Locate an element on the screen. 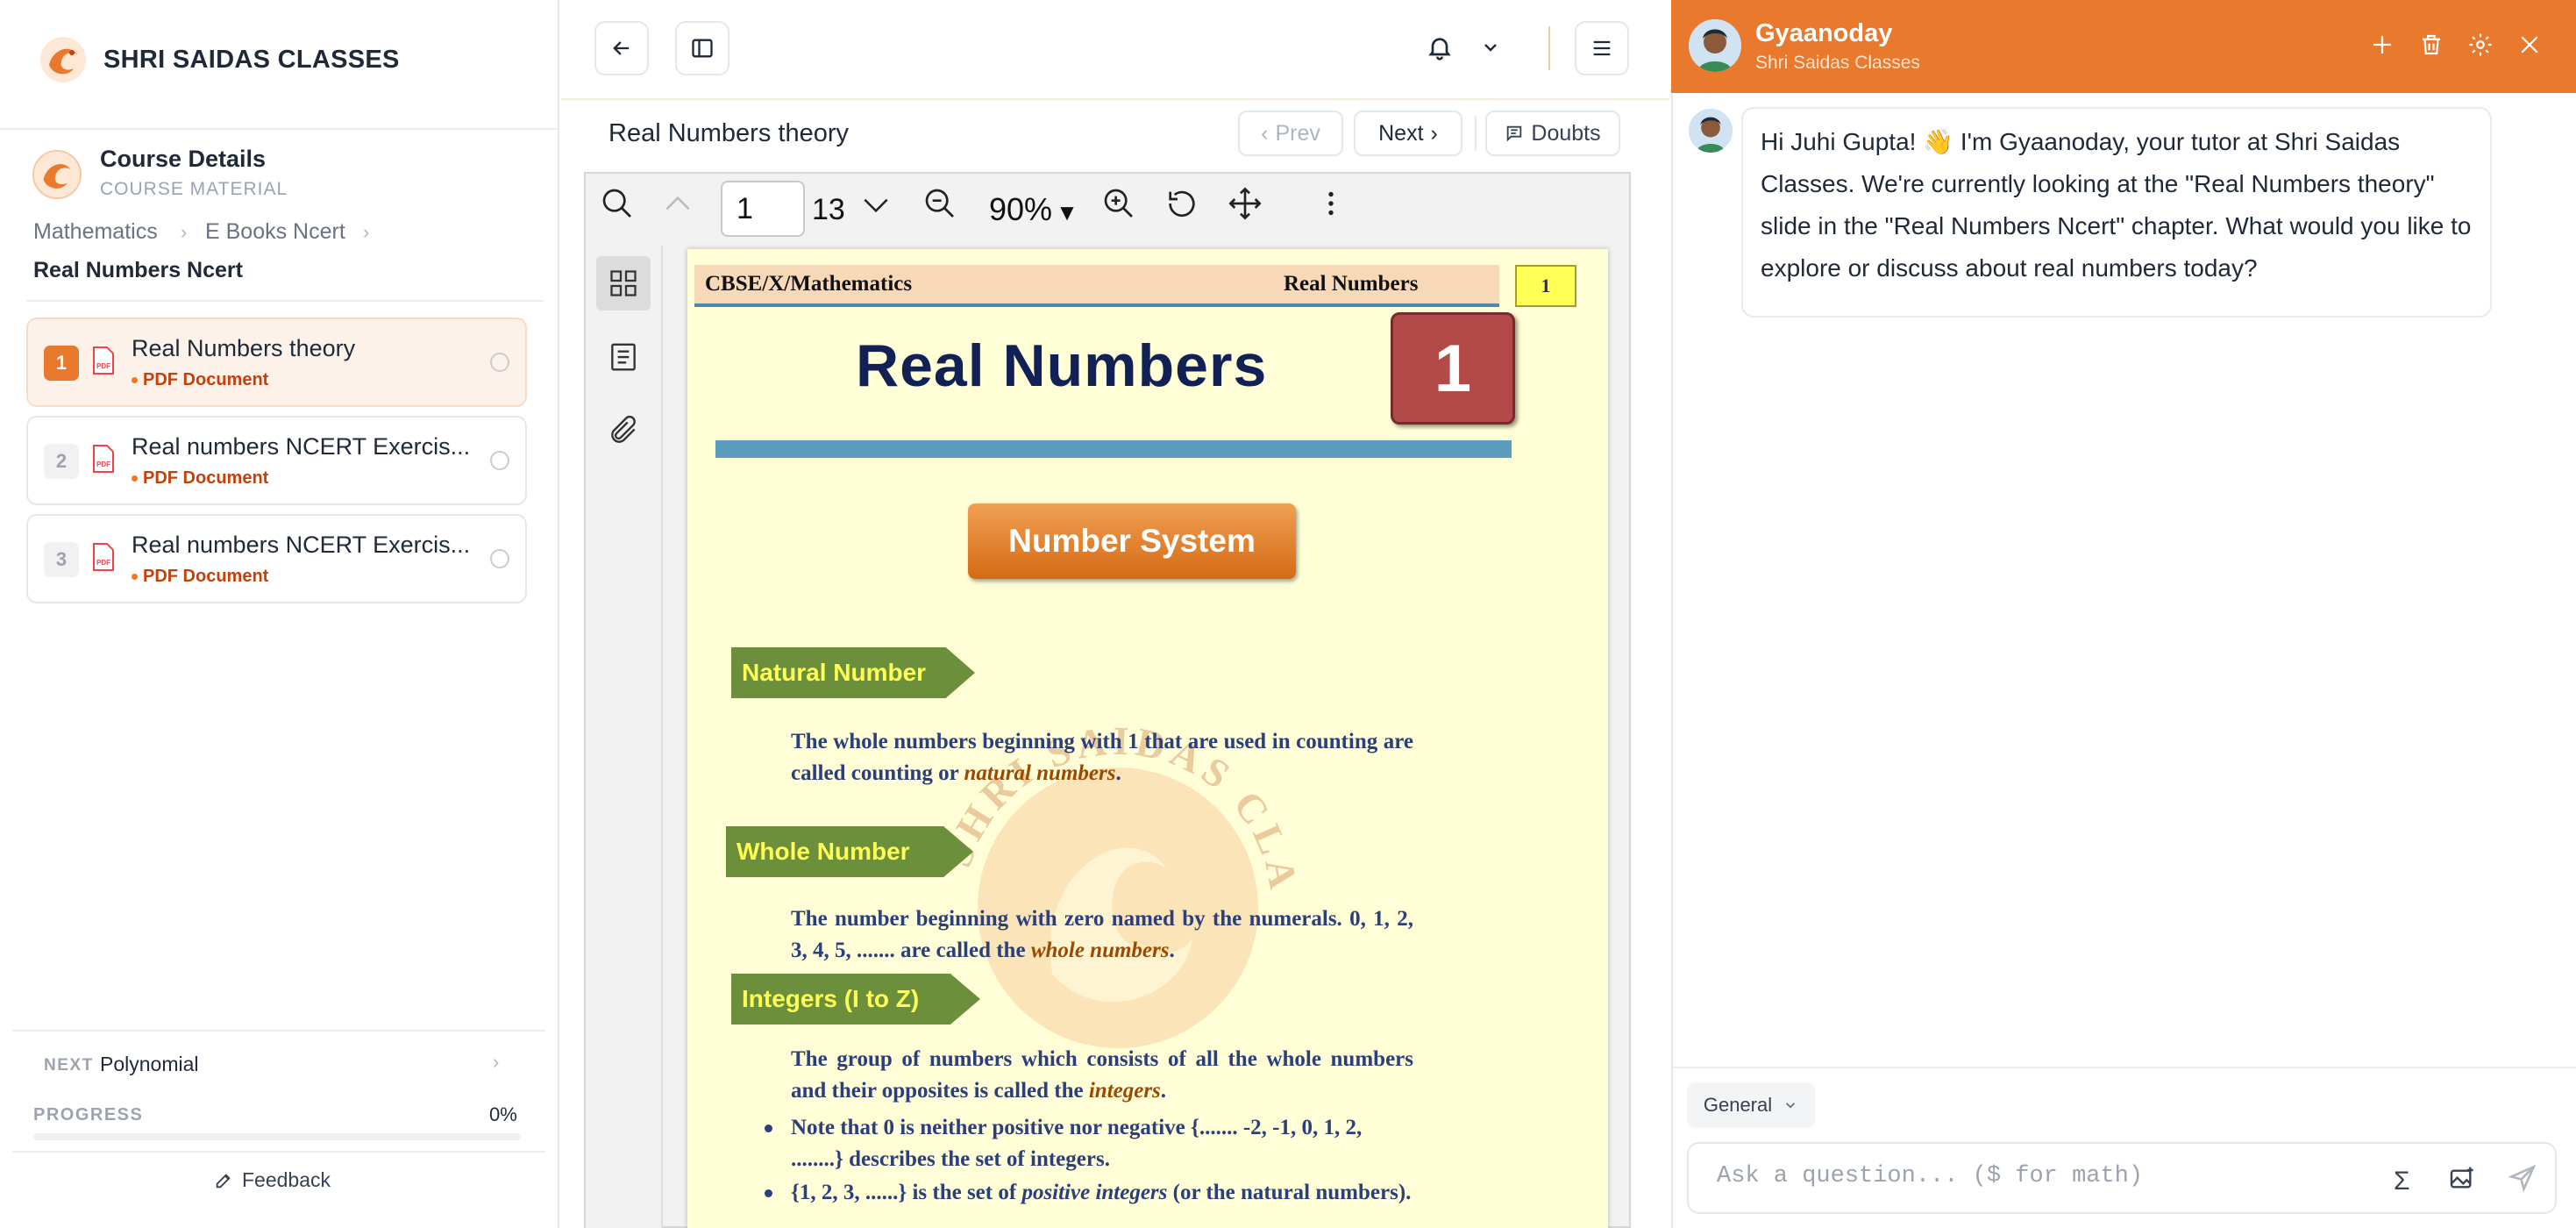 This screenshot has width=2576, height=1228. document-title: Real Numbers theory is located at coordinates (728, 133).